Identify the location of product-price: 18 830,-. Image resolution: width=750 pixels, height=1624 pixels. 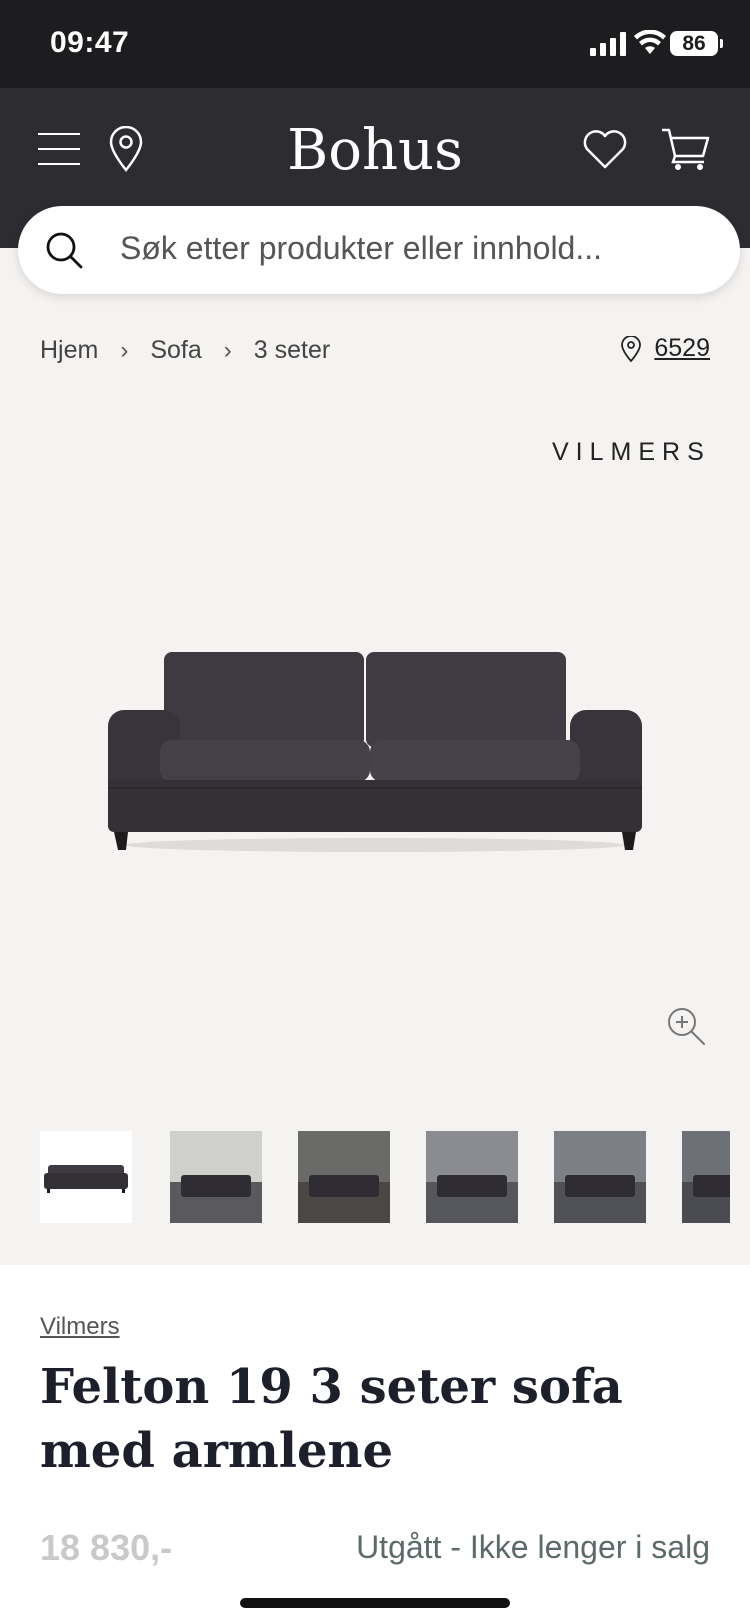
(106, 1547).